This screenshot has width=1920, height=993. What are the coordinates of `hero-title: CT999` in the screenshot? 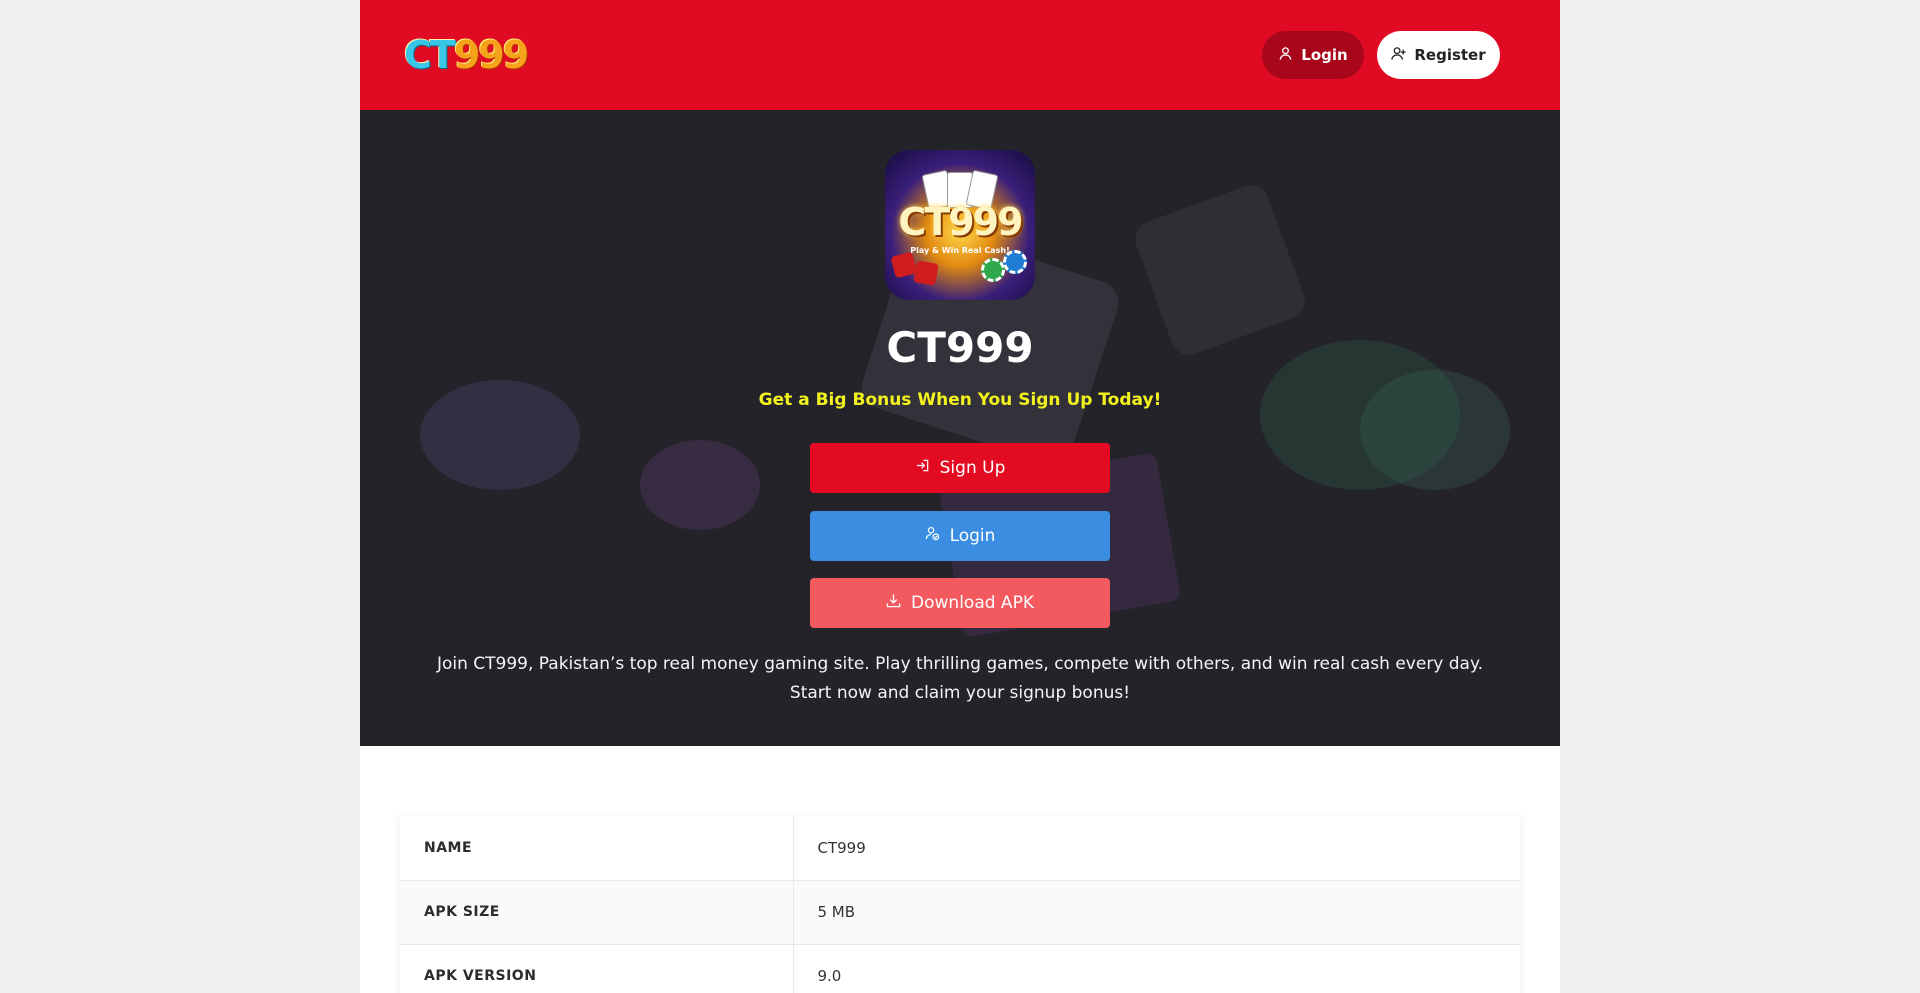 It's located at (960, 347).